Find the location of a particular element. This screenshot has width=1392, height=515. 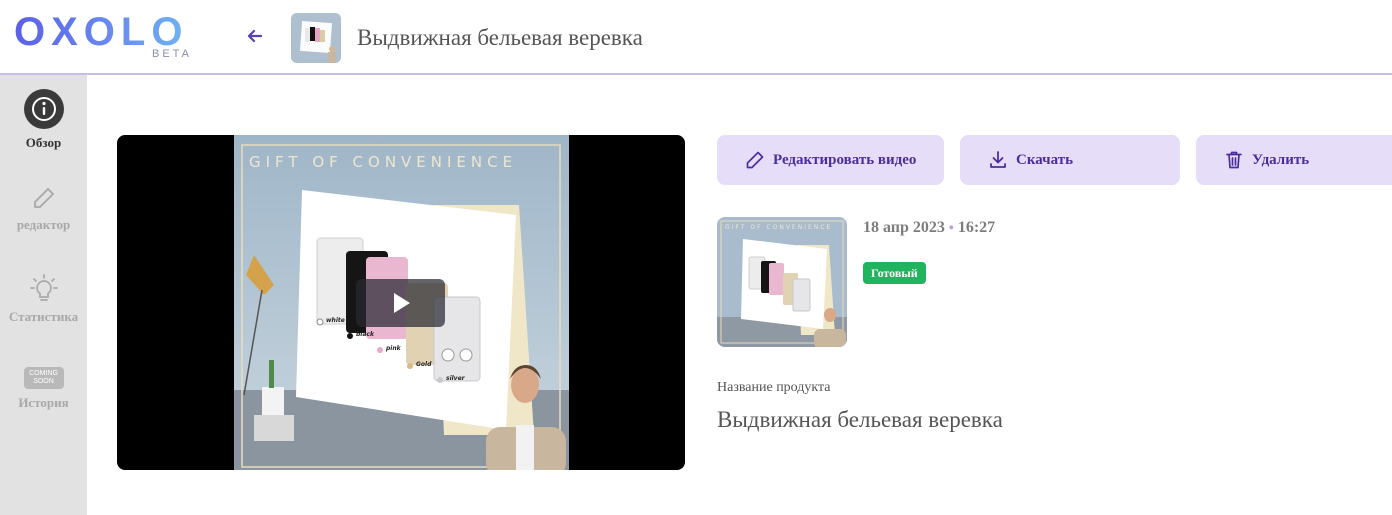

created-date: 18 апр 2023 is located at coordinates (904, 227).